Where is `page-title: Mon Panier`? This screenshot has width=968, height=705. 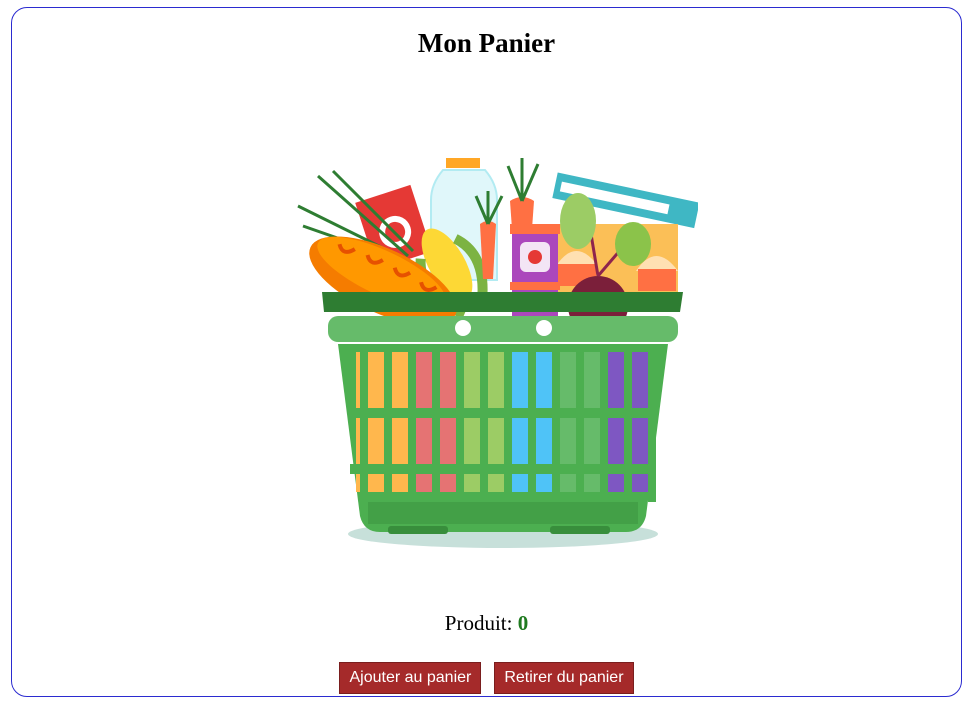
page-title: Mon Panier is located at coordinates (486, 43).